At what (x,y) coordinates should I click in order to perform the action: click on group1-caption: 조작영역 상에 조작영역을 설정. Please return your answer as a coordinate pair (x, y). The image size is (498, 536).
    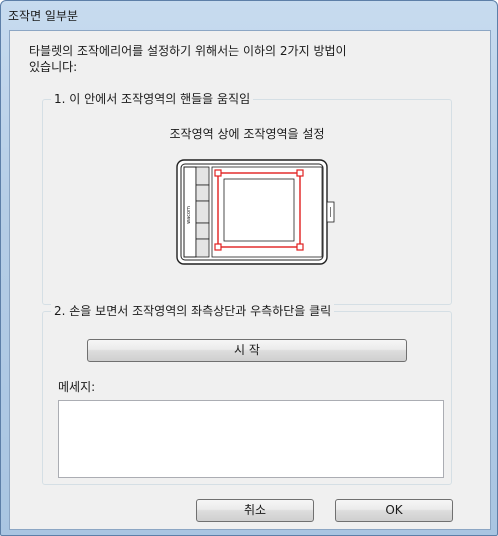
    Looking at the image, I should click on (247, 134).